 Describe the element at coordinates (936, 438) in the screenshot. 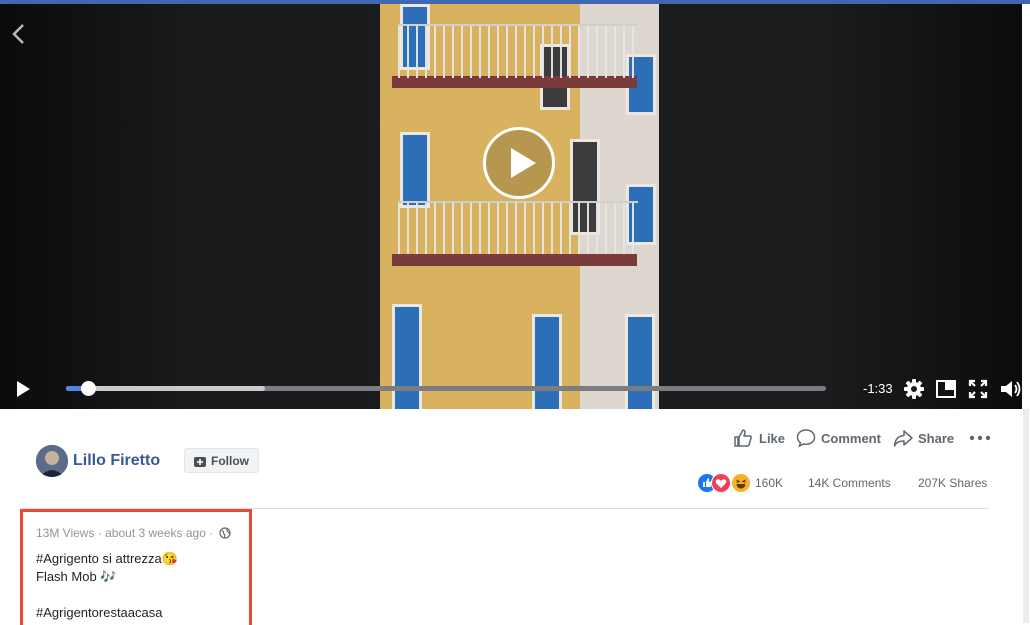

I see `share-label: Share` at that location.